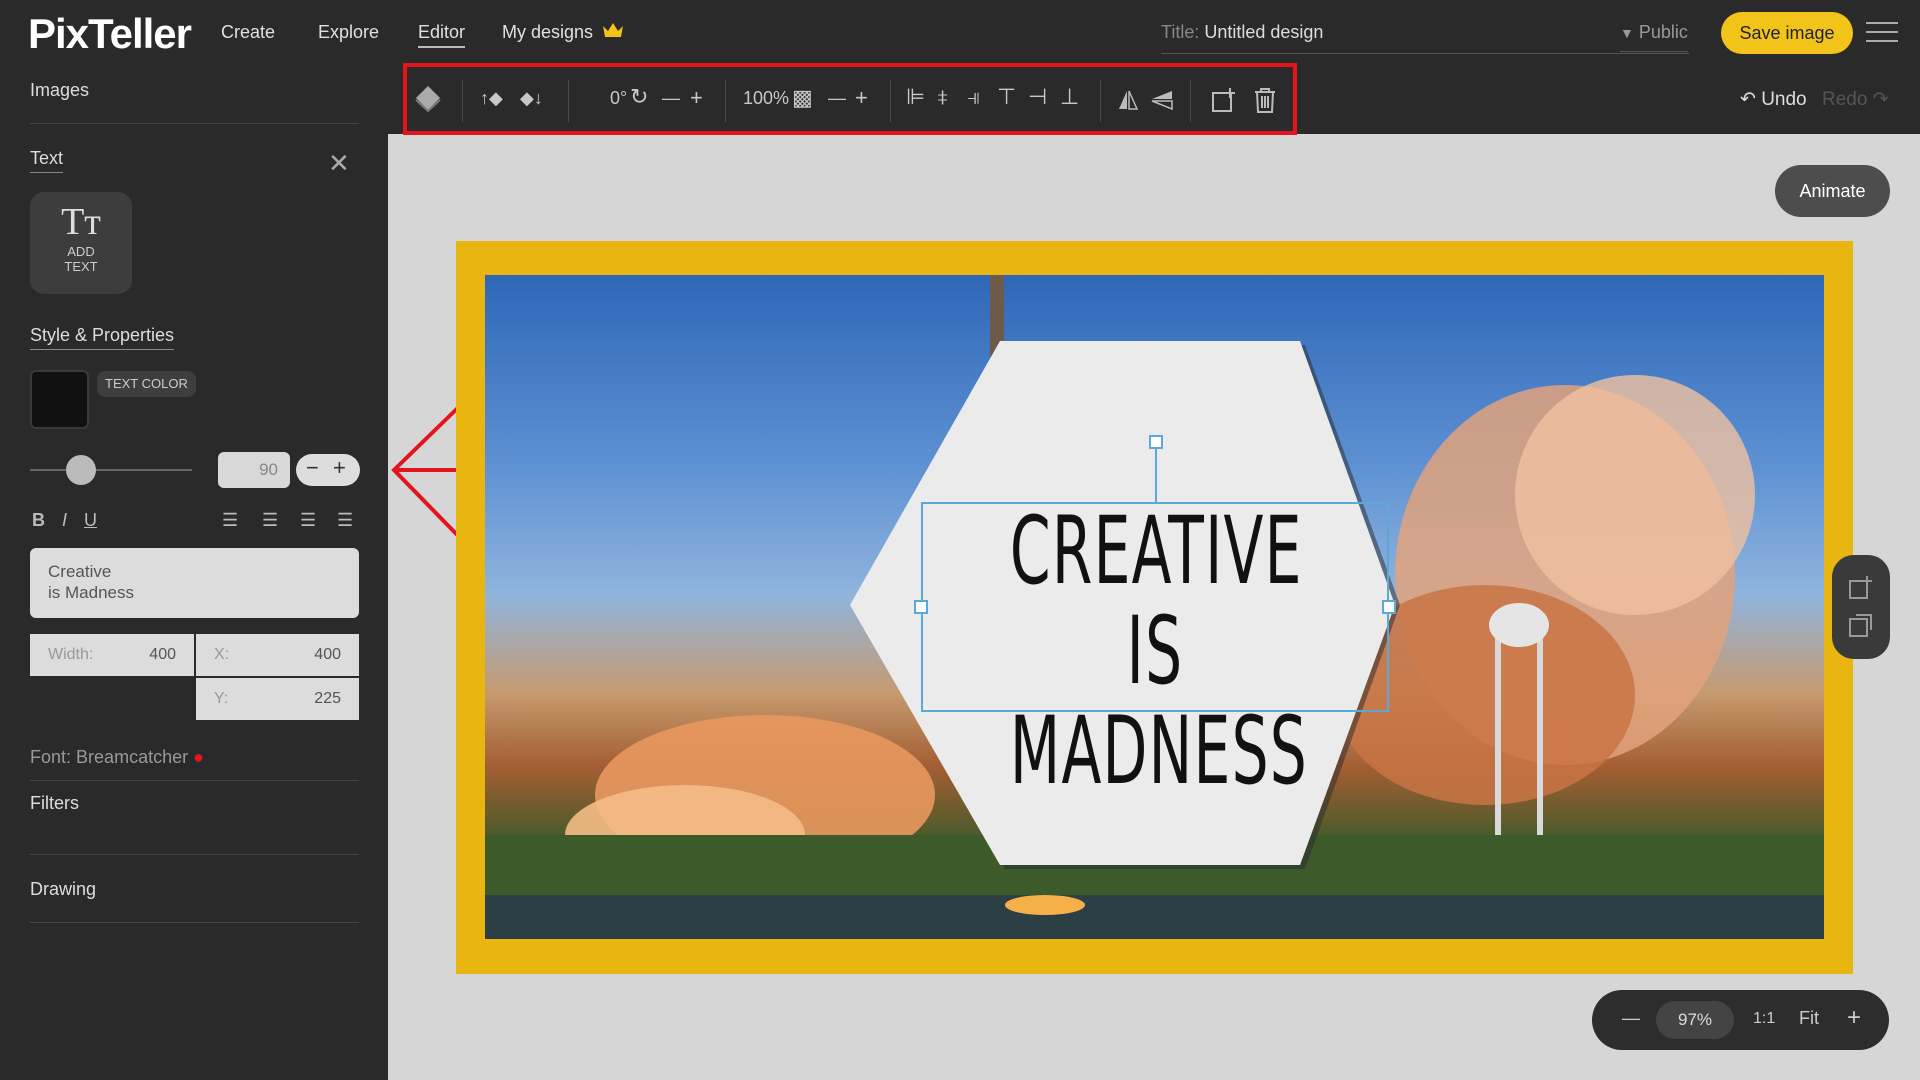  Describe the element at coordinates (1880, 99) in the screenshot. I see `redo-icon: ↷` at that location.